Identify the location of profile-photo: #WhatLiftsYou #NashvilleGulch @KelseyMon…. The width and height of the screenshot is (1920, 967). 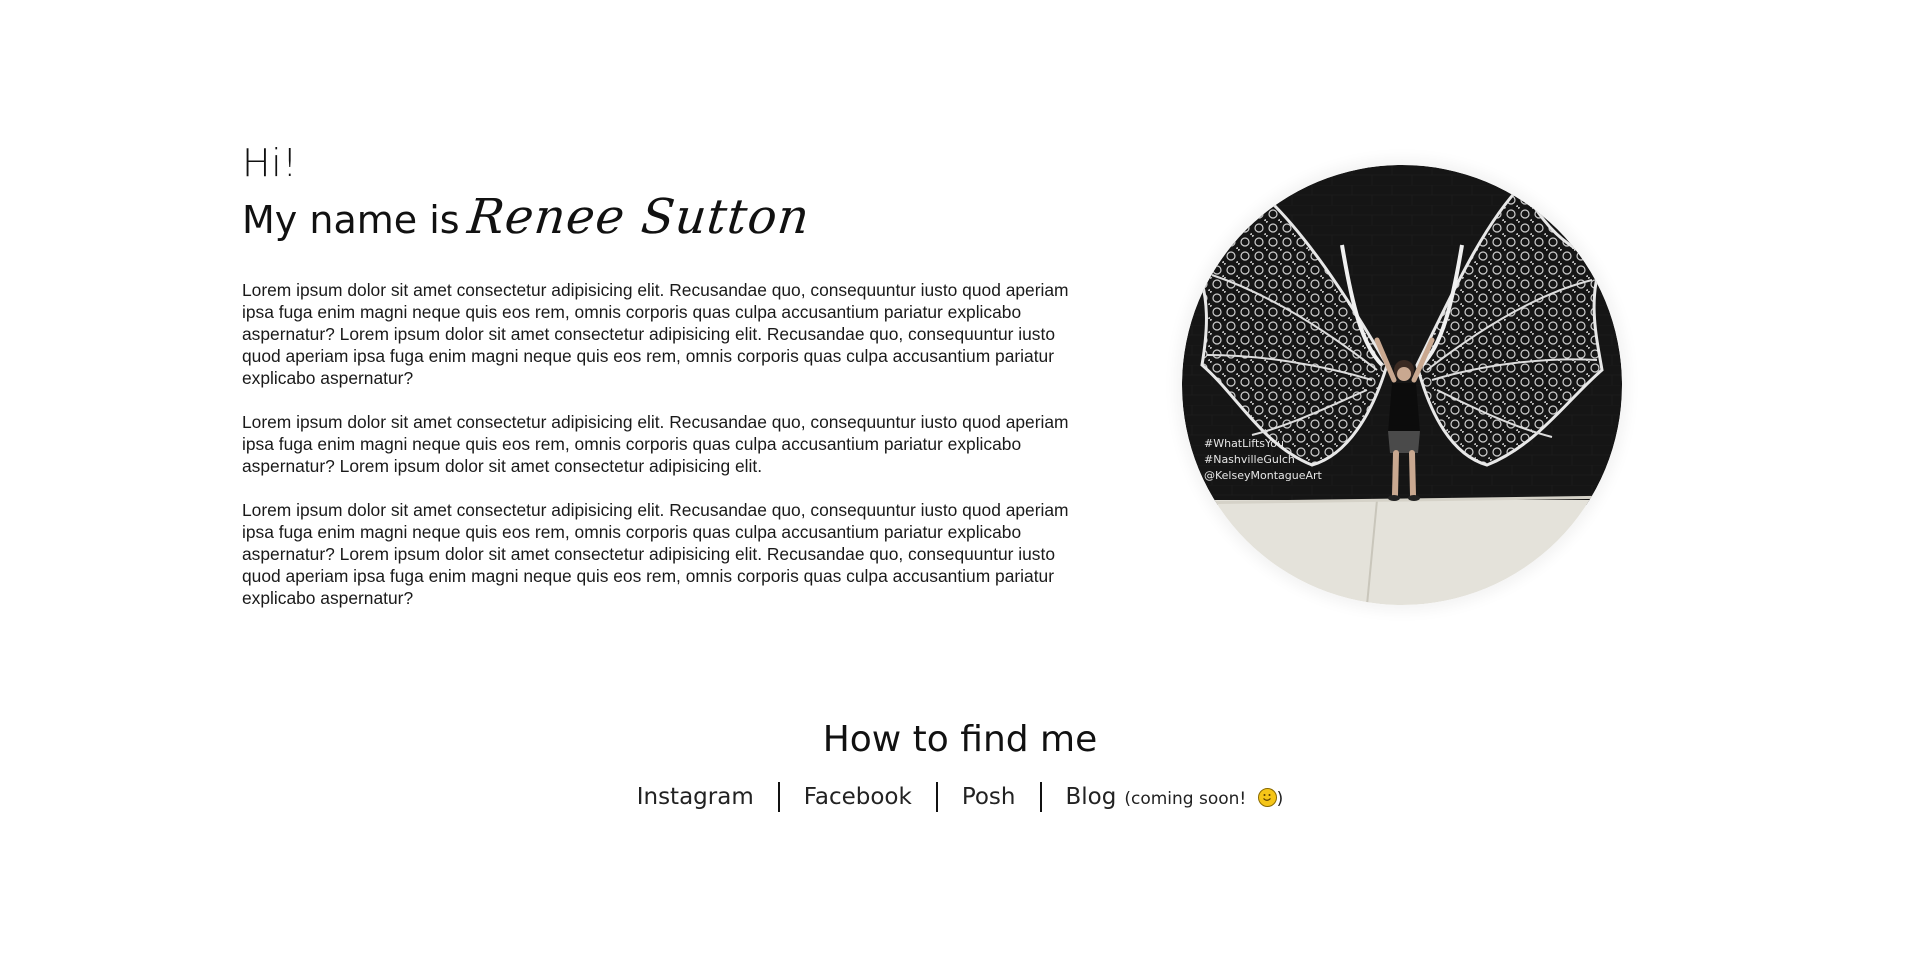
(1402, 385).